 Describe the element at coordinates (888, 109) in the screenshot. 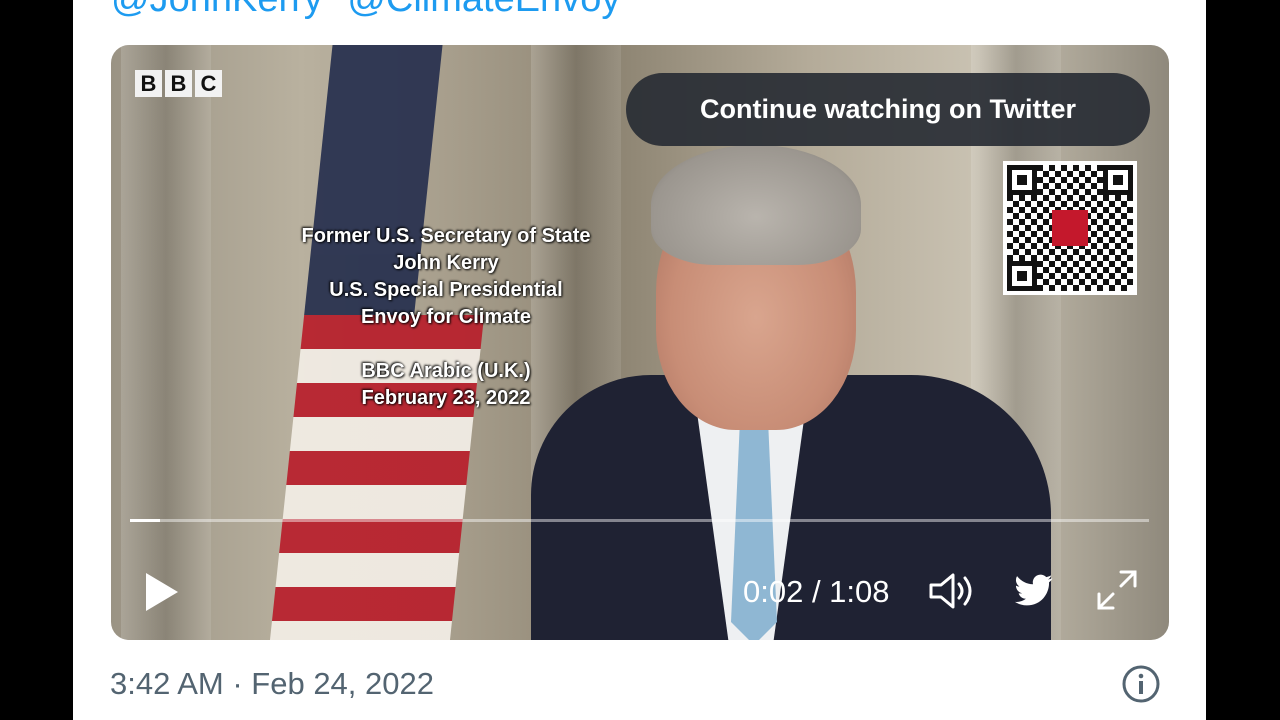

I see `continue-watching-button: Continue watching on Twitter` at that location.